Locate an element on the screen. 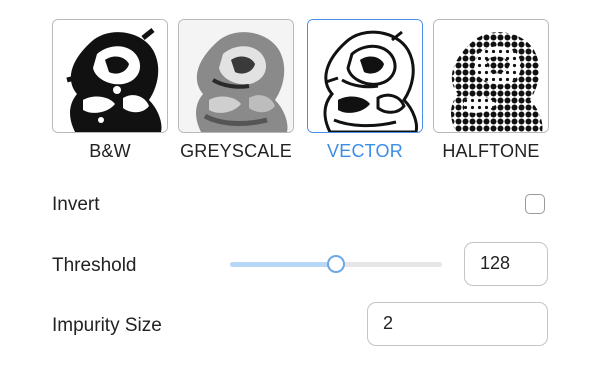  impurity-size-label: Impurity Size is located at coordinates (107, 325).